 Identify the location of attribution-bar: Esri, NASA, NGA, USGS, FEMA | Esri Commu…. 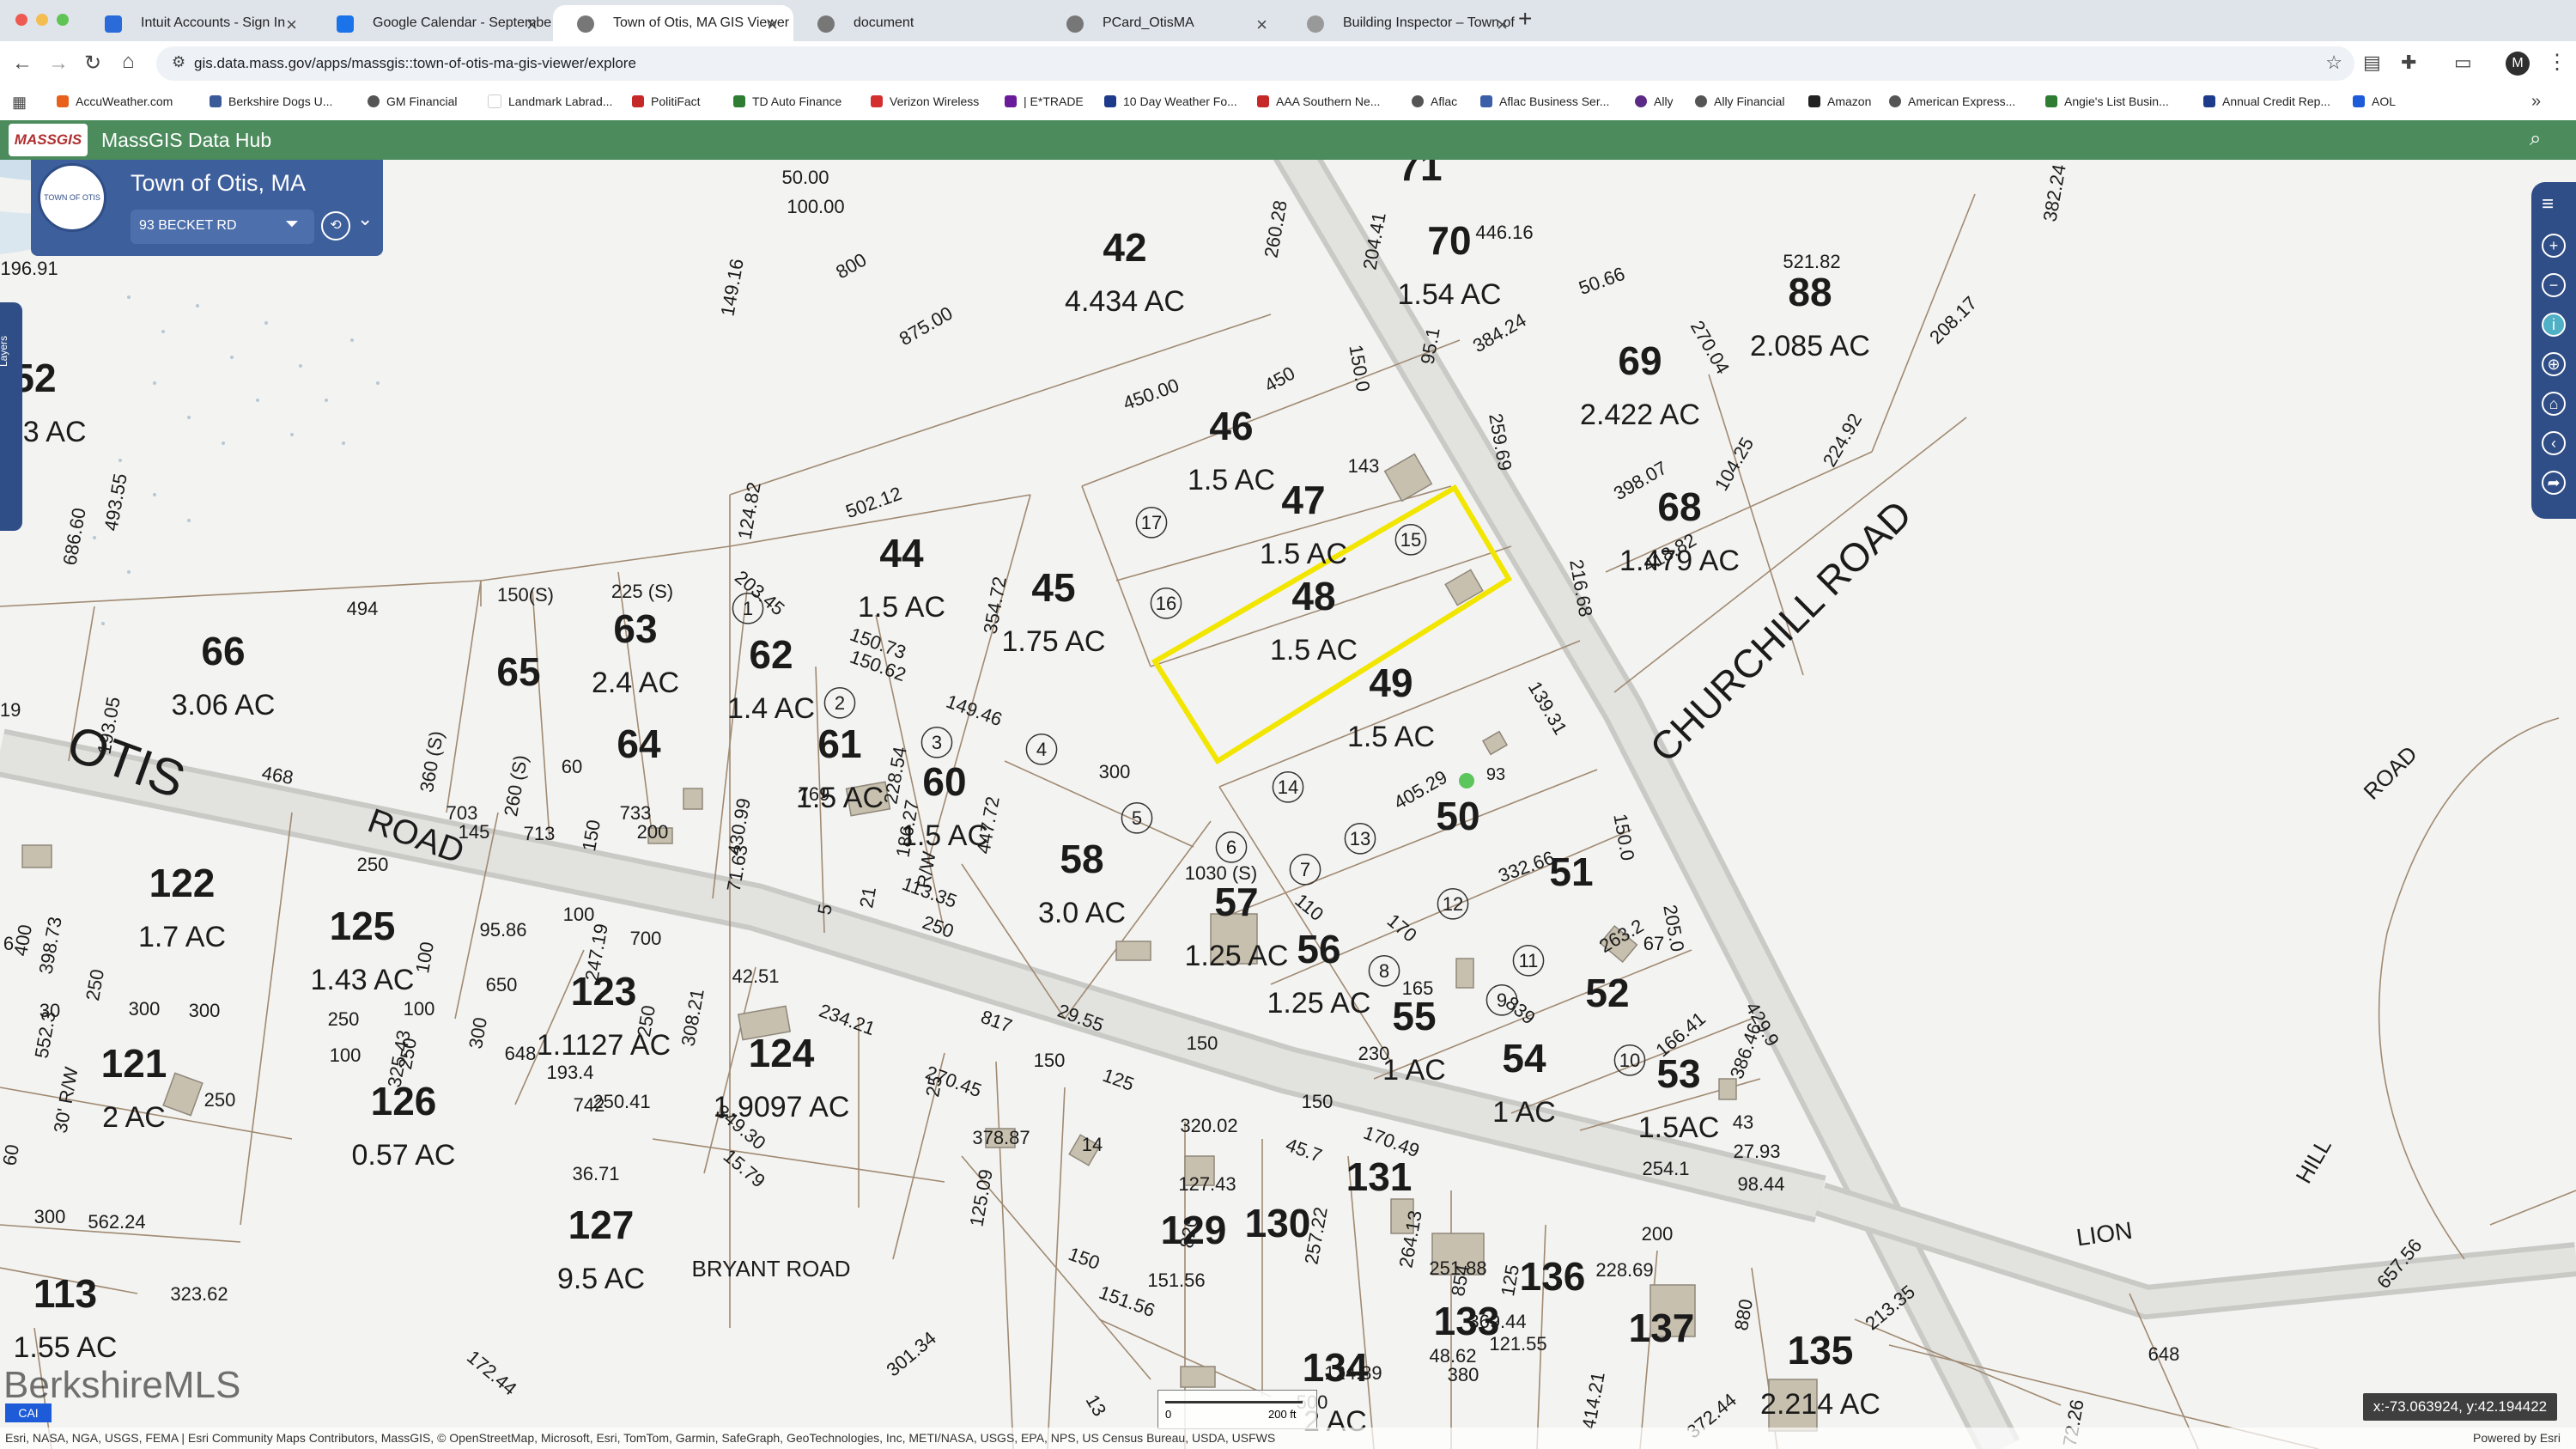
(1288, 1438).